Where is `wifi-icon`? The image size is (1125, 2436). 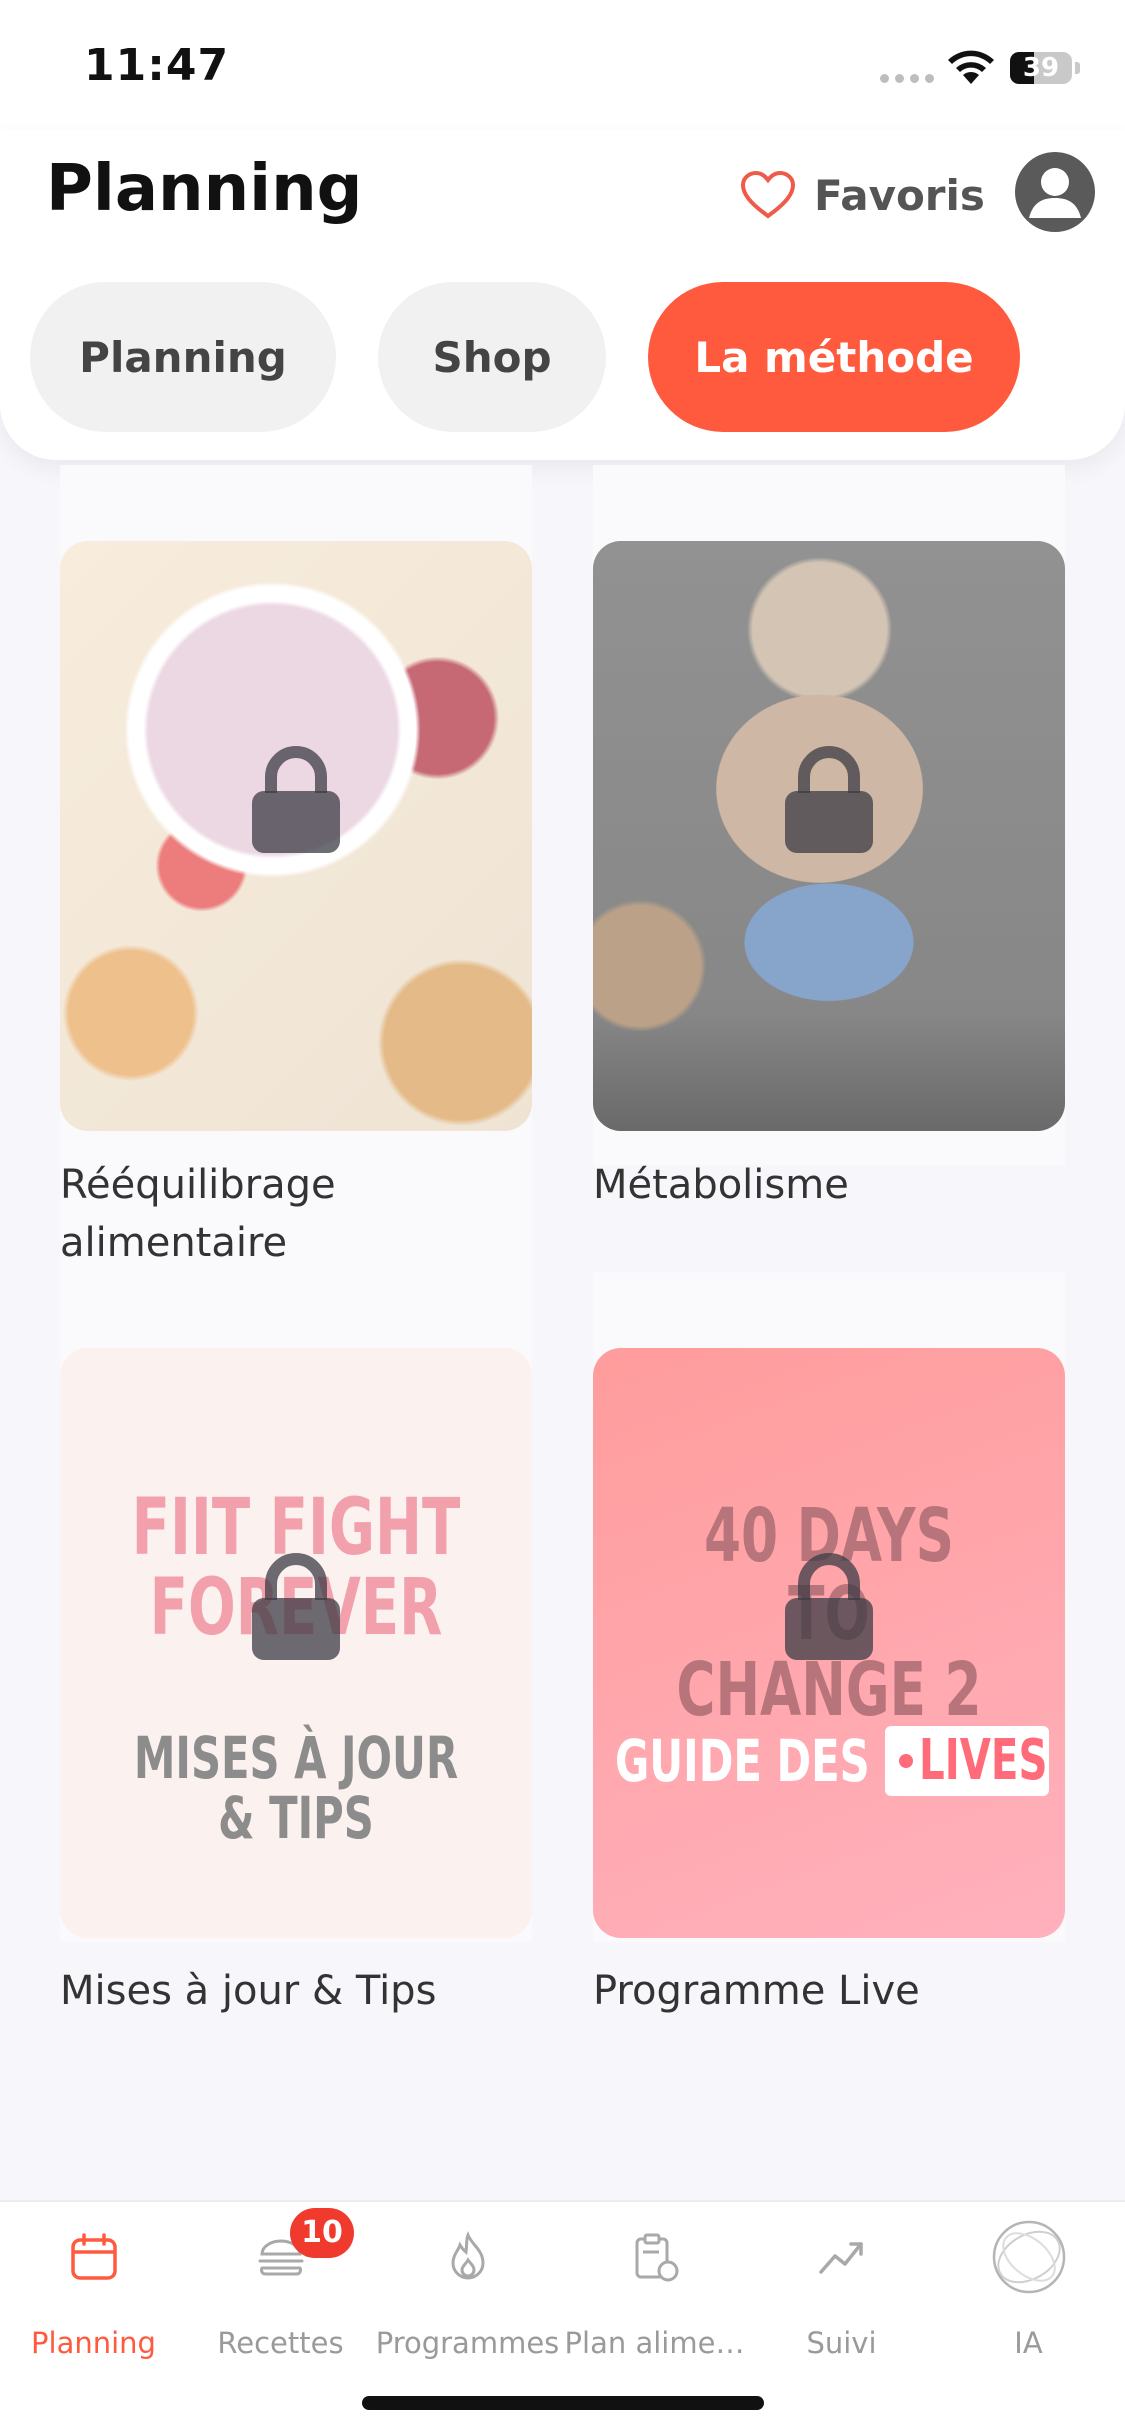
wifi-icon is located at coordinates (971, 67).